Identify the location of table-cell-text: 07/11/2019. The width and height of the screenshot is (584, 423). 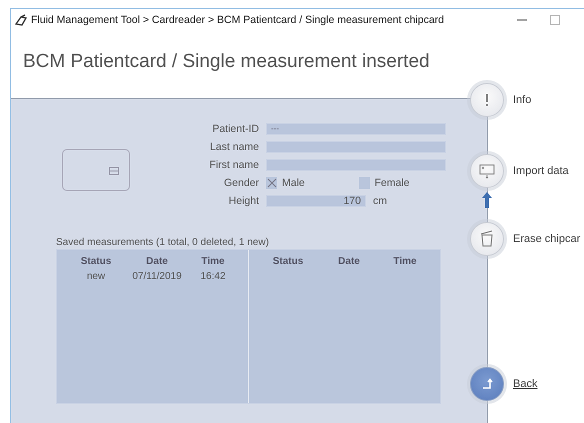
(157, 276).